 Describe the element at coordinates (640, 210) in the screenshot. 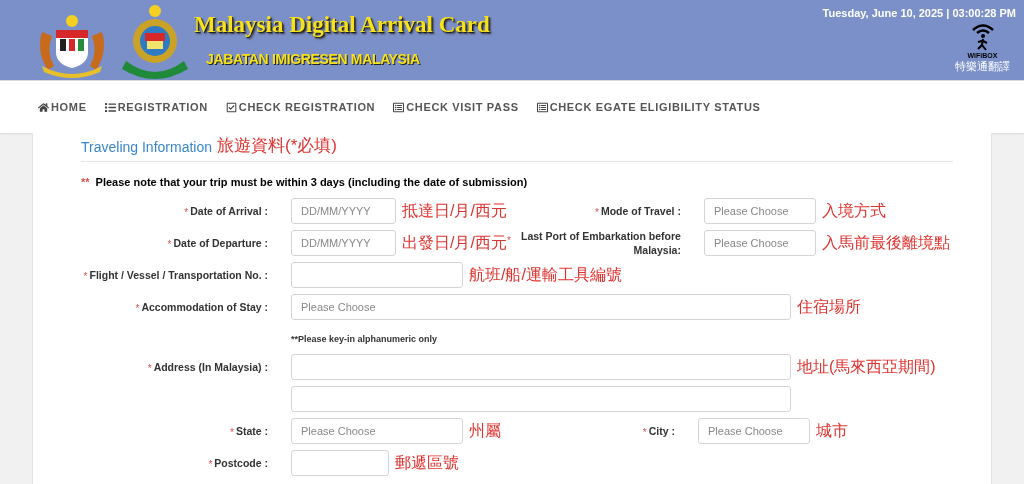

I see `field-label: Mode of Travel :` at that location.